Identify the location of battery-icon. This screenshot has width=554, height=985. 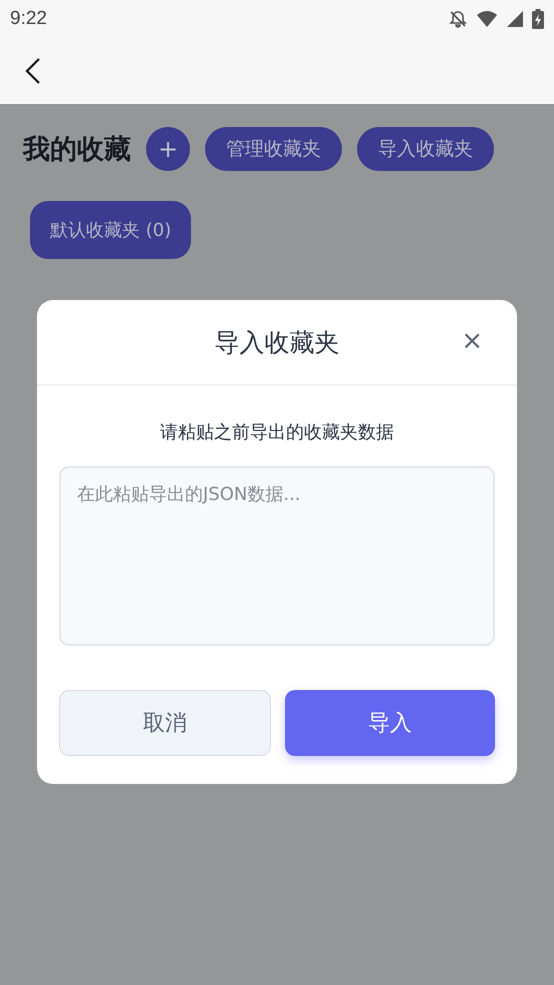
(538, 19).